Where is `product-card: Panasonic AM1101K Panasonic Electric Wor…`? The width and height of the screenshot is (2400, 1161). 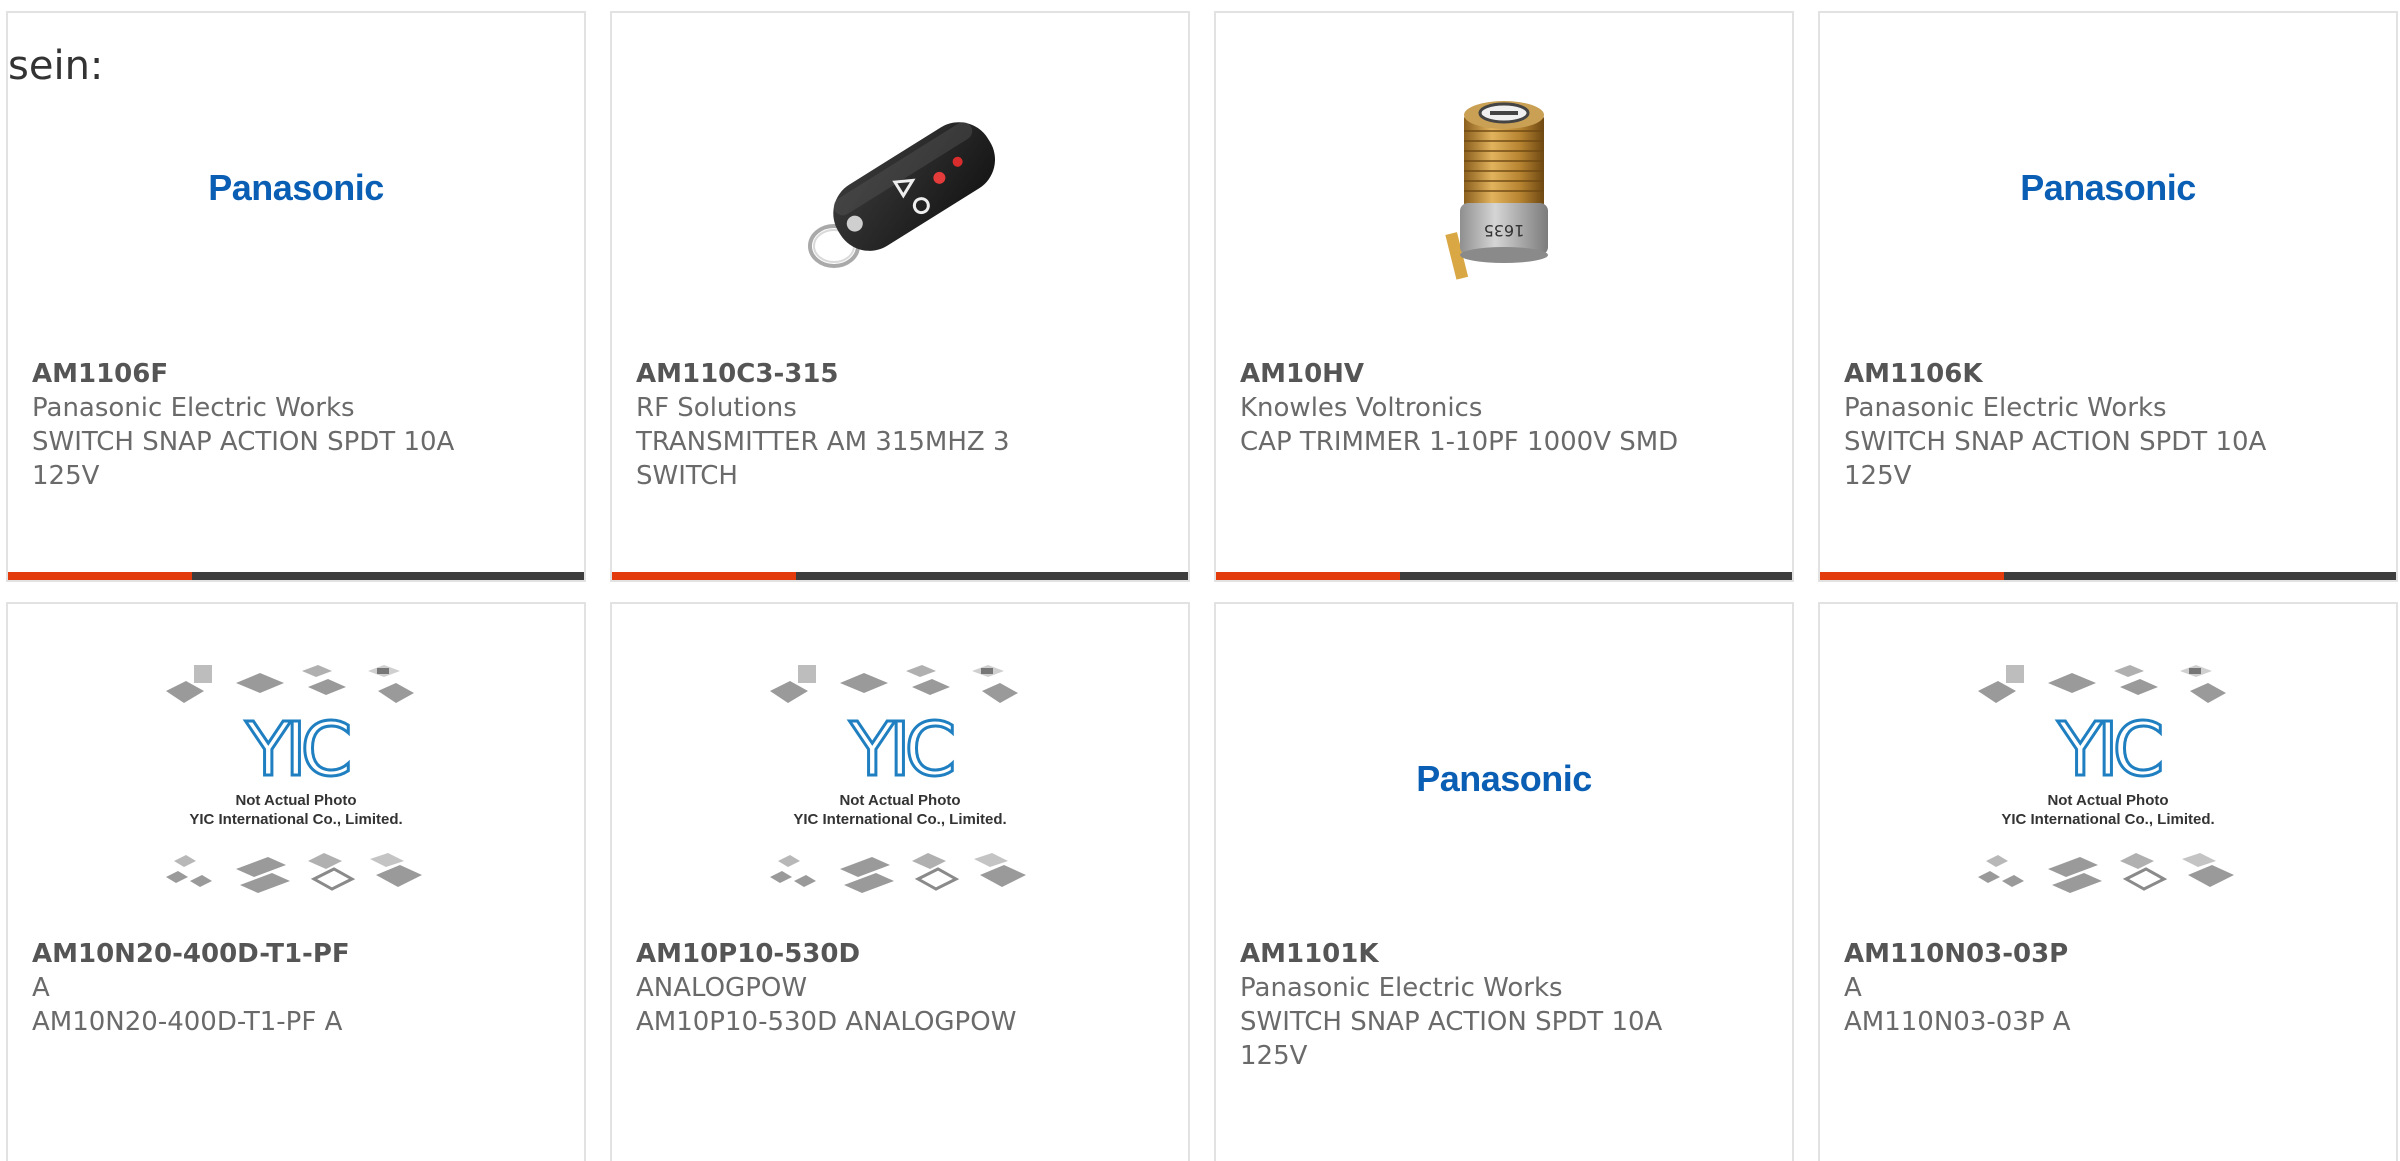
product-card: Panasonic AM1101K Panasonic Electric Wor… is located at coordinates (1504, 881).